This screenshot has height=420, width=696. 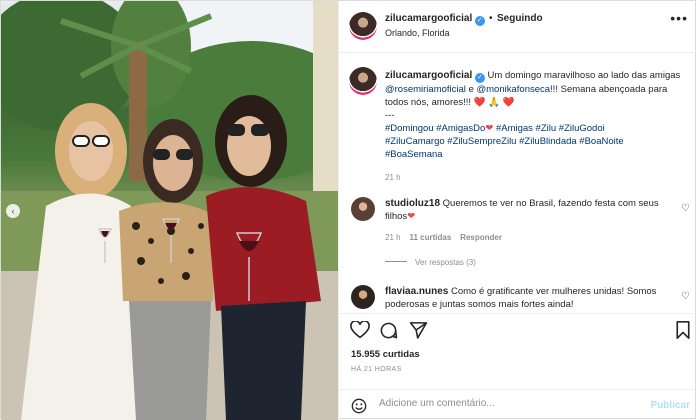 I want to click on author-username: zilucamargooficial, so click(x=428, y=18).